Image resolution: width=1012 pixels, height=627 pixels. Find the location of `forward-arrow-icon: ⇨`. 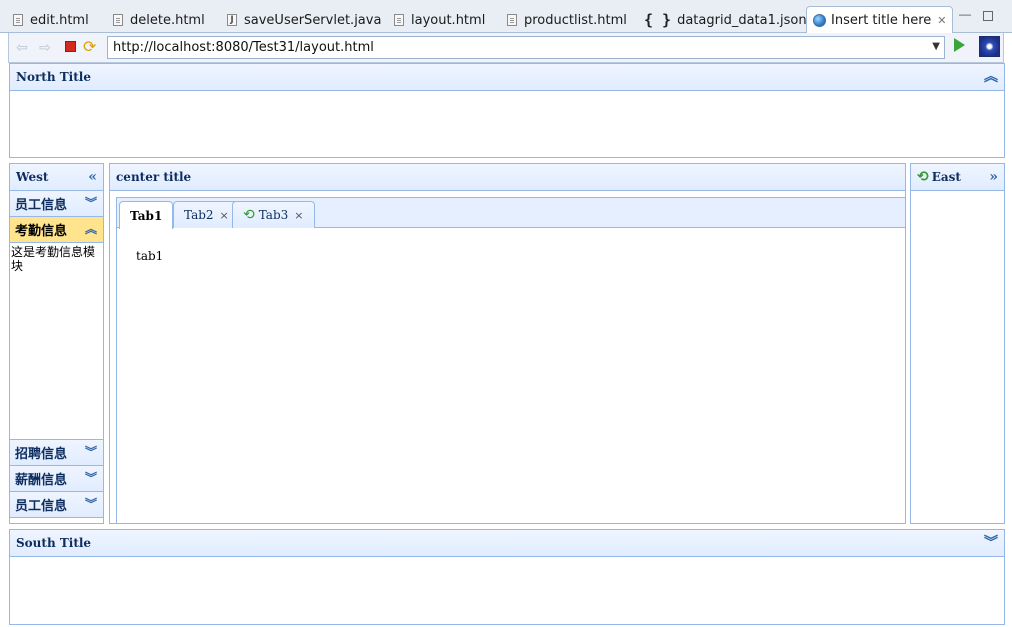

forward-arrow-icon: ⇨ is located at coordinates (45, 47).